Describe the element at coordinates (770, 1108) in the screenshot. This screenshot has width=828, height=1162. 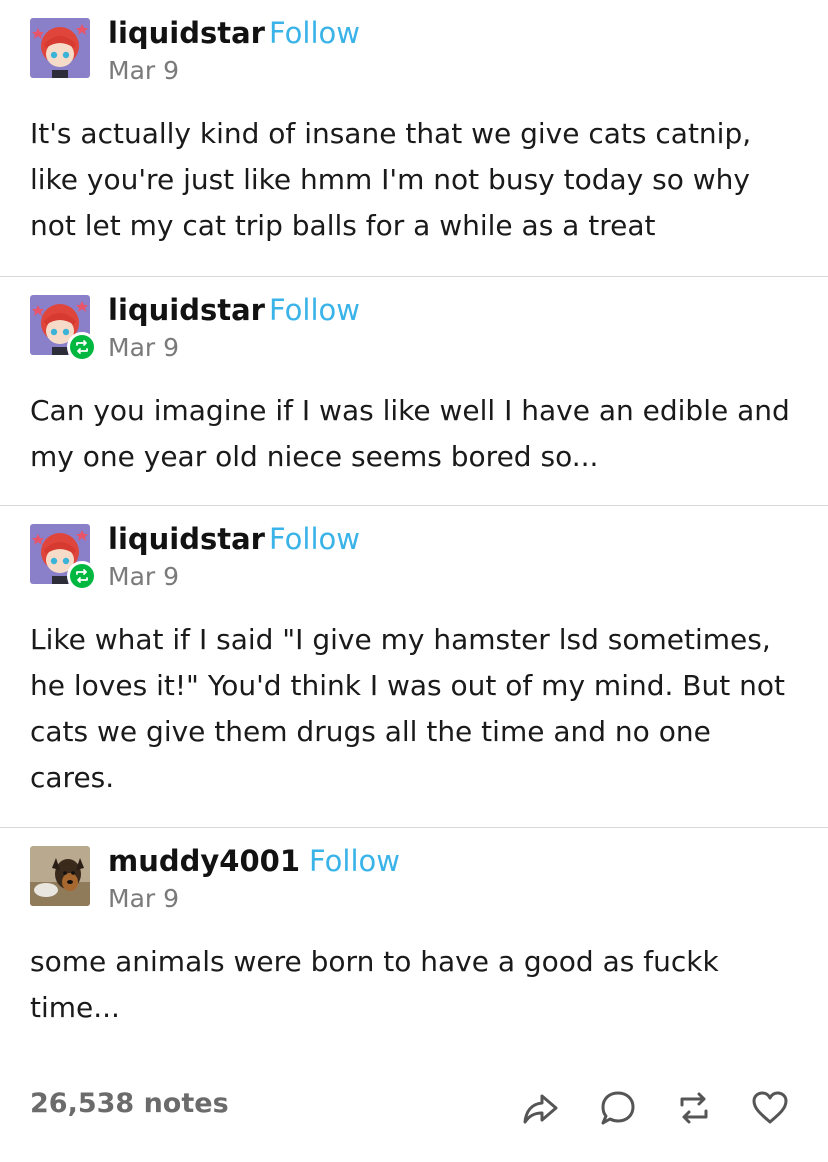
I see `like-icon` at that location.